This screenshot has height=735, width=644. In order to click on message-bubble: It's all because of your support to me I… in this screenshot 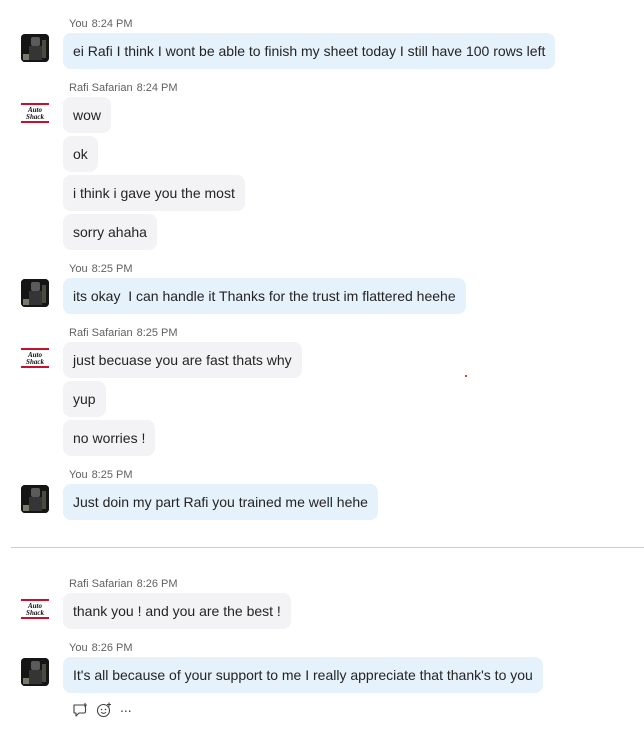, I will do `click(303, 675)`.